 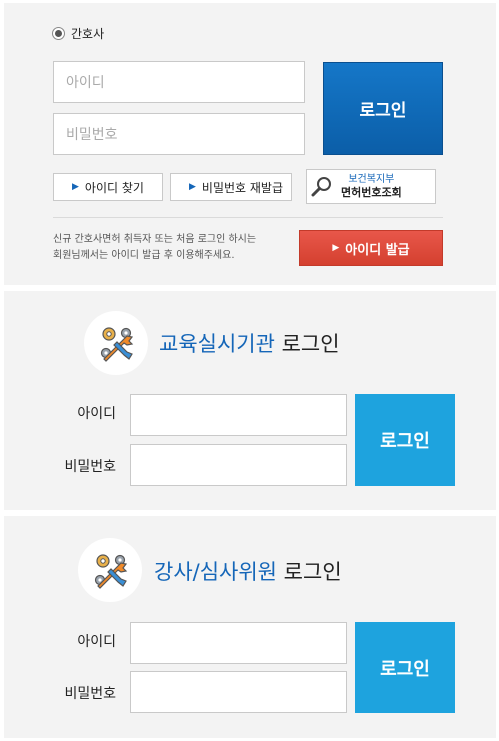 What do you see at coordinates (377, 250) in the screenshot?
I see `issue-id-label: 아이디 발급` at bounding box center [377, 250].